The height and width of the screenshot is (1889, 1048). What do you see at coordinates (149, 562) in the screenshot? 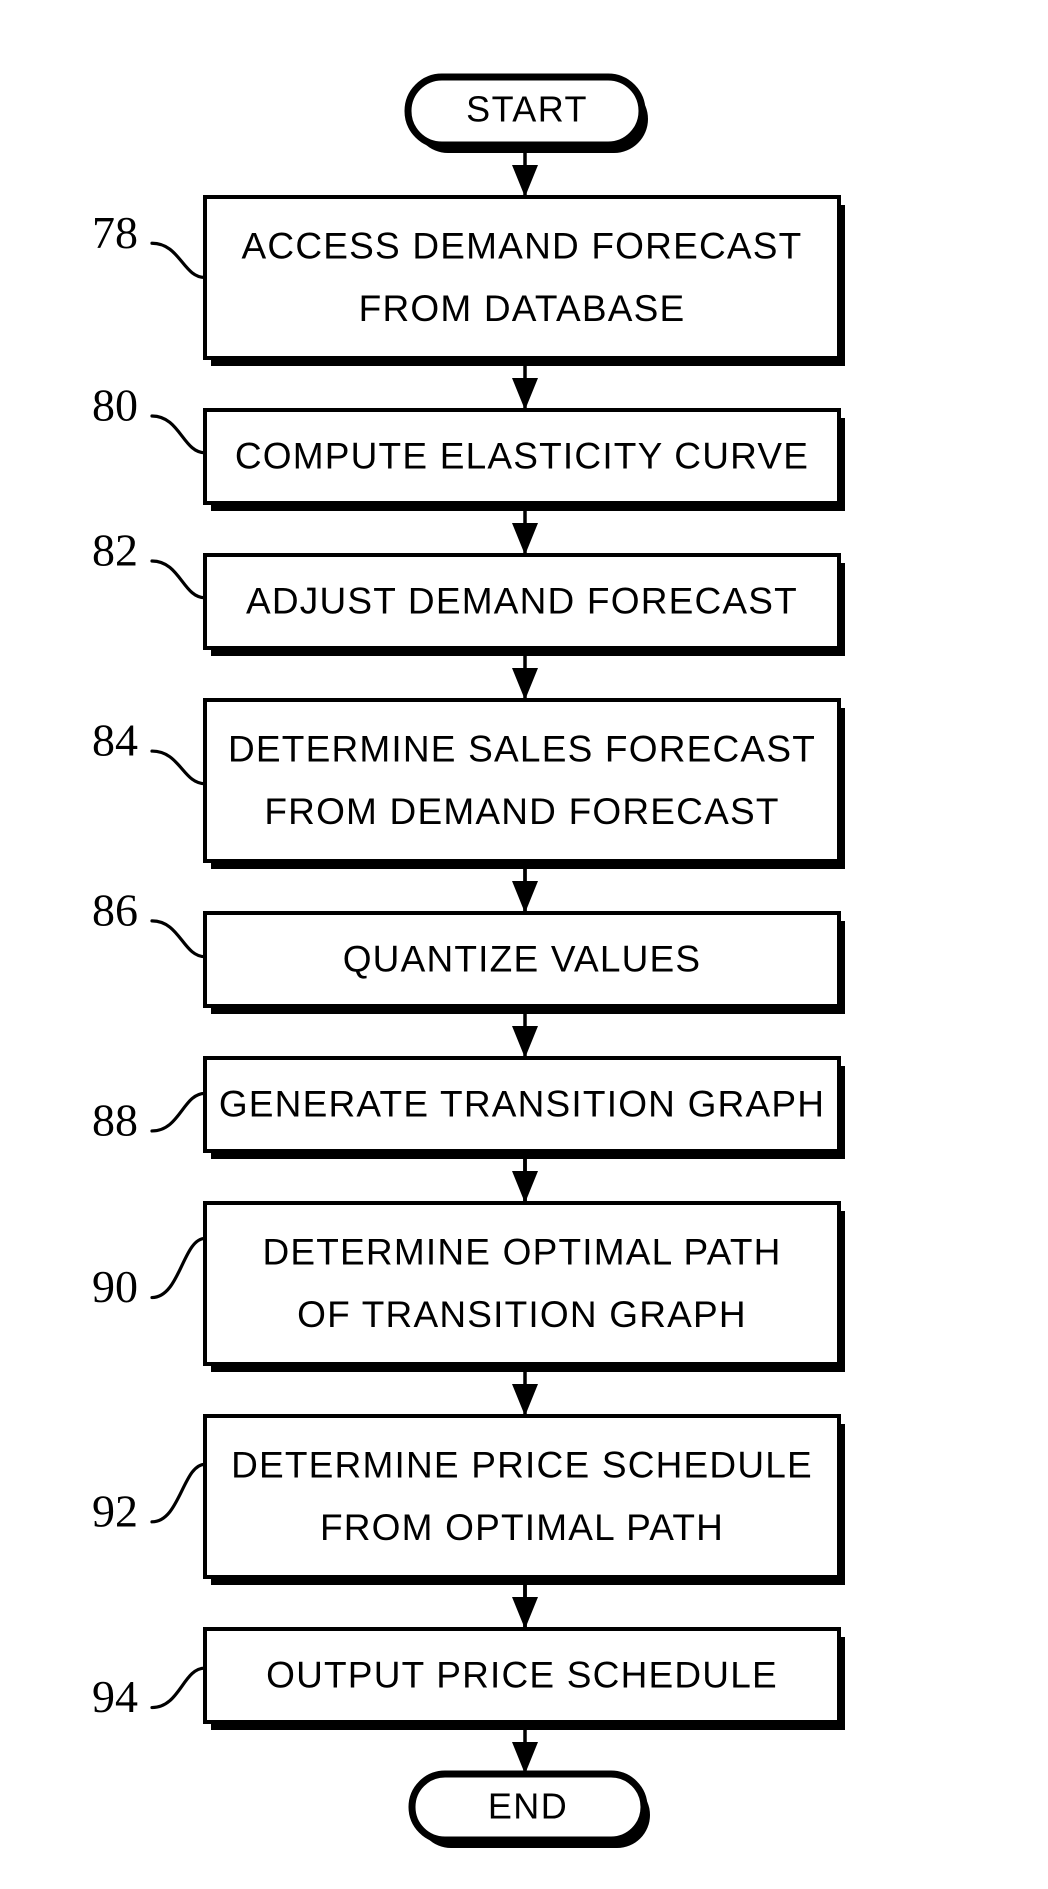
I see `ref-callout-82: 82` at bounding box center [149, 562].